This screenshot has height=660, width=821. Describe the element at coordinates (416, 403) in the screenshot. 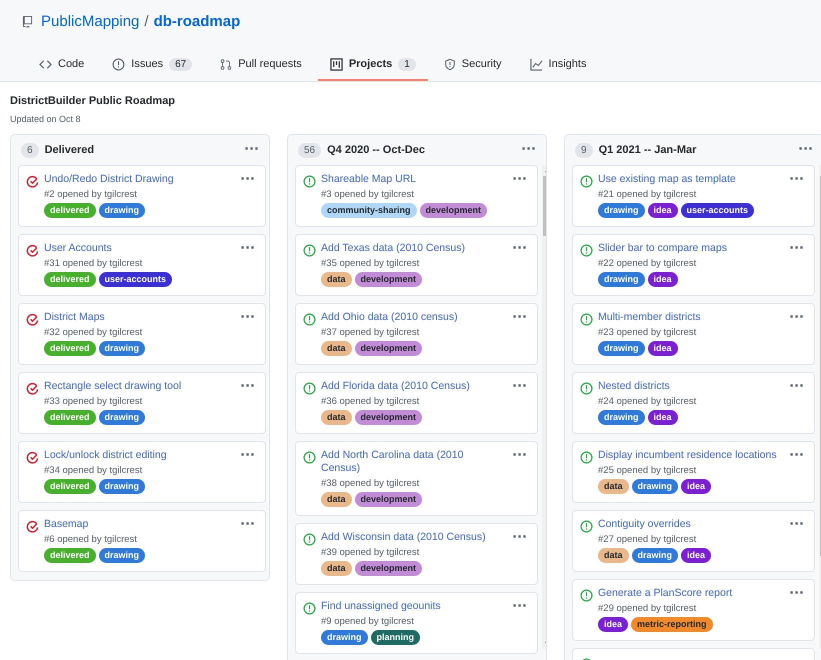

I see `issue-card: Add Florida data (2010 Census) #36 opened by tgilcrest data development ···` at that location.